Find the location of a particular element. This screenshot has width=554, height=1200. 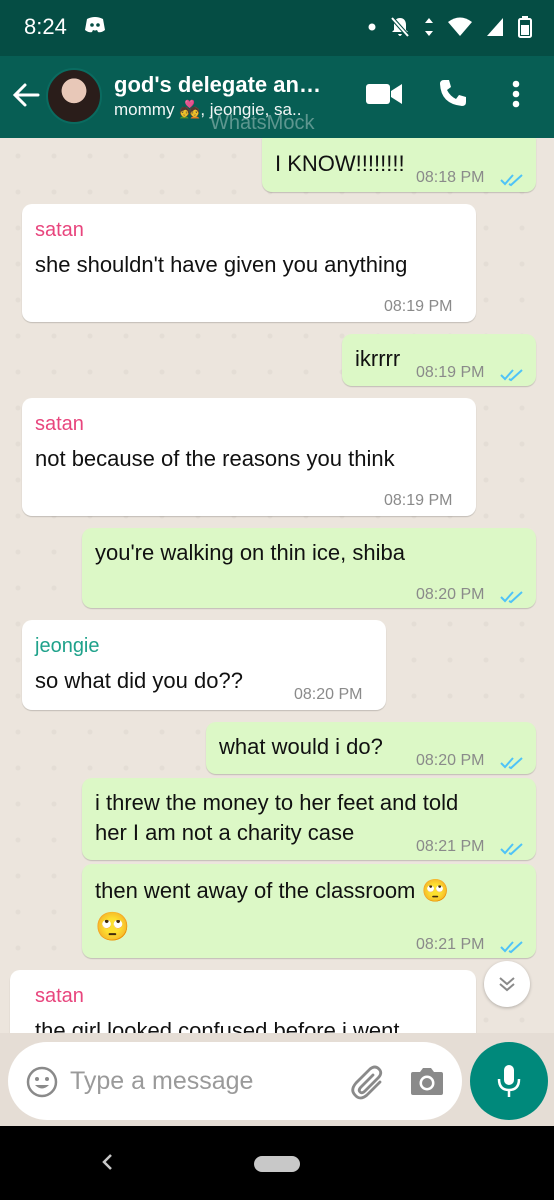

message-text-line-2: her I am not a charity case is located at coordinates (225, 832).